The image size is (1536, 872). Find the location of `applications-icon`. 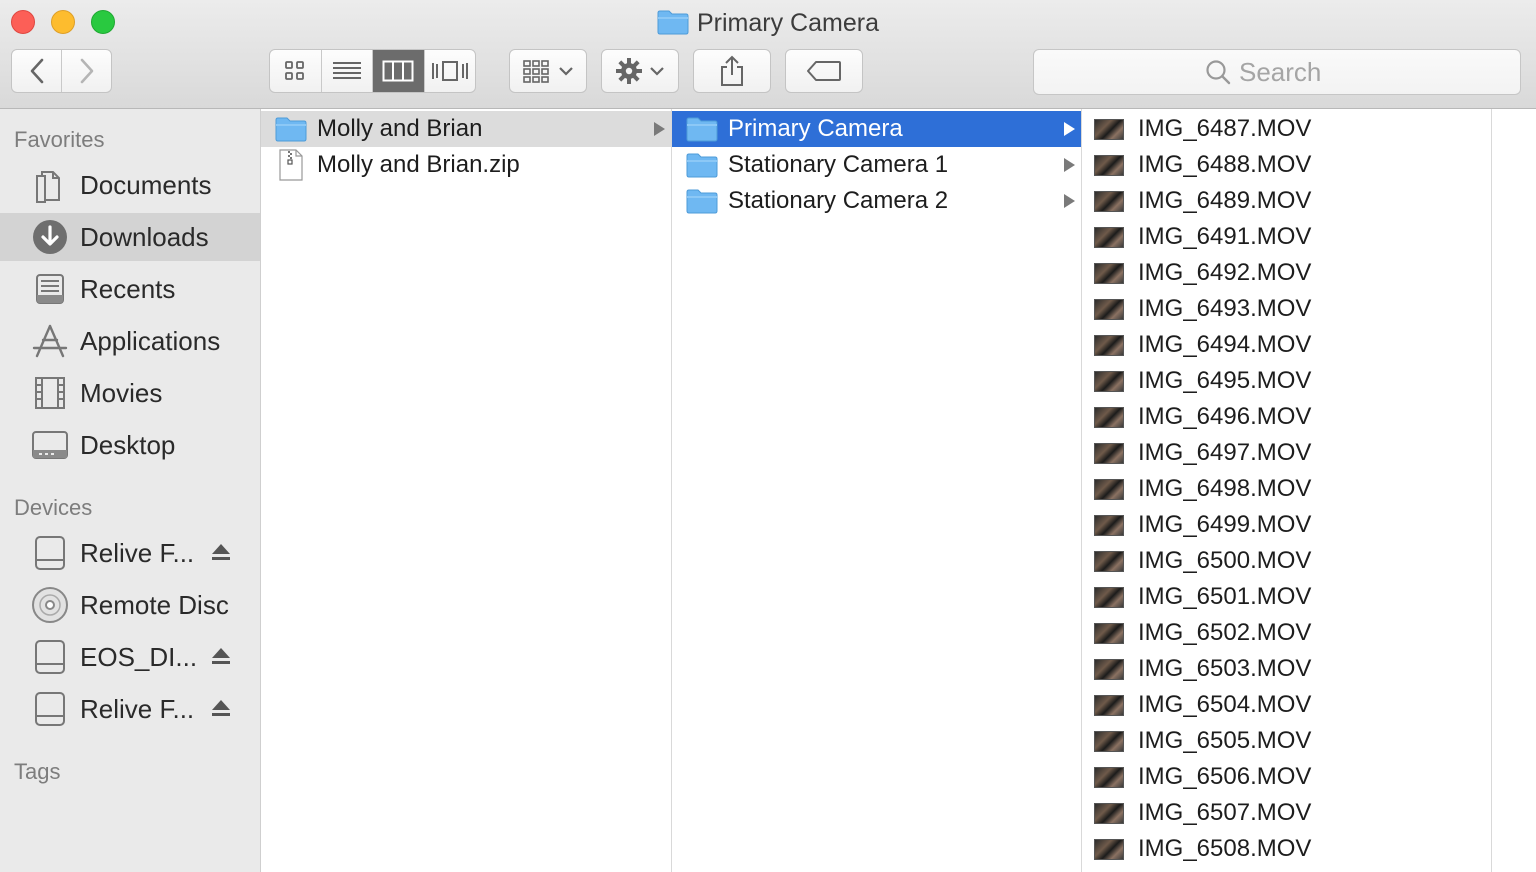

applications-icon is located at coordinates (50, 341).